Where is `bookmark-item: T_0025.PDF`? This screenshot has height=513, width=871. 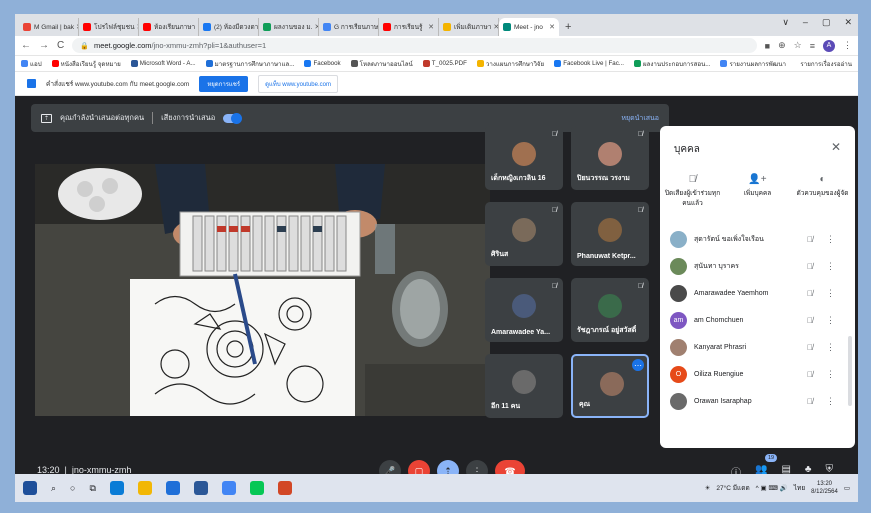 bookmark-item: T_0025.PDF is located at coordinates (444, 63).